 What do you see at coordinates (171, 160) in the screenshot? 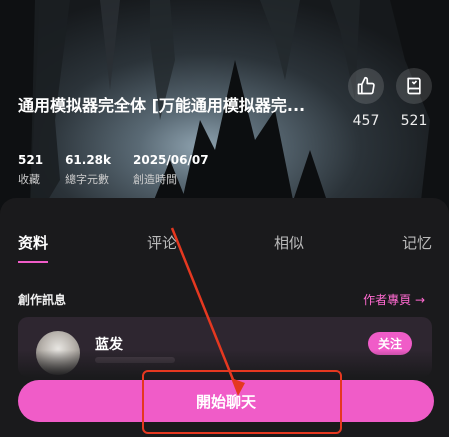
I see `stat-value: 2025/06/07` at bounding box center [171, 160].